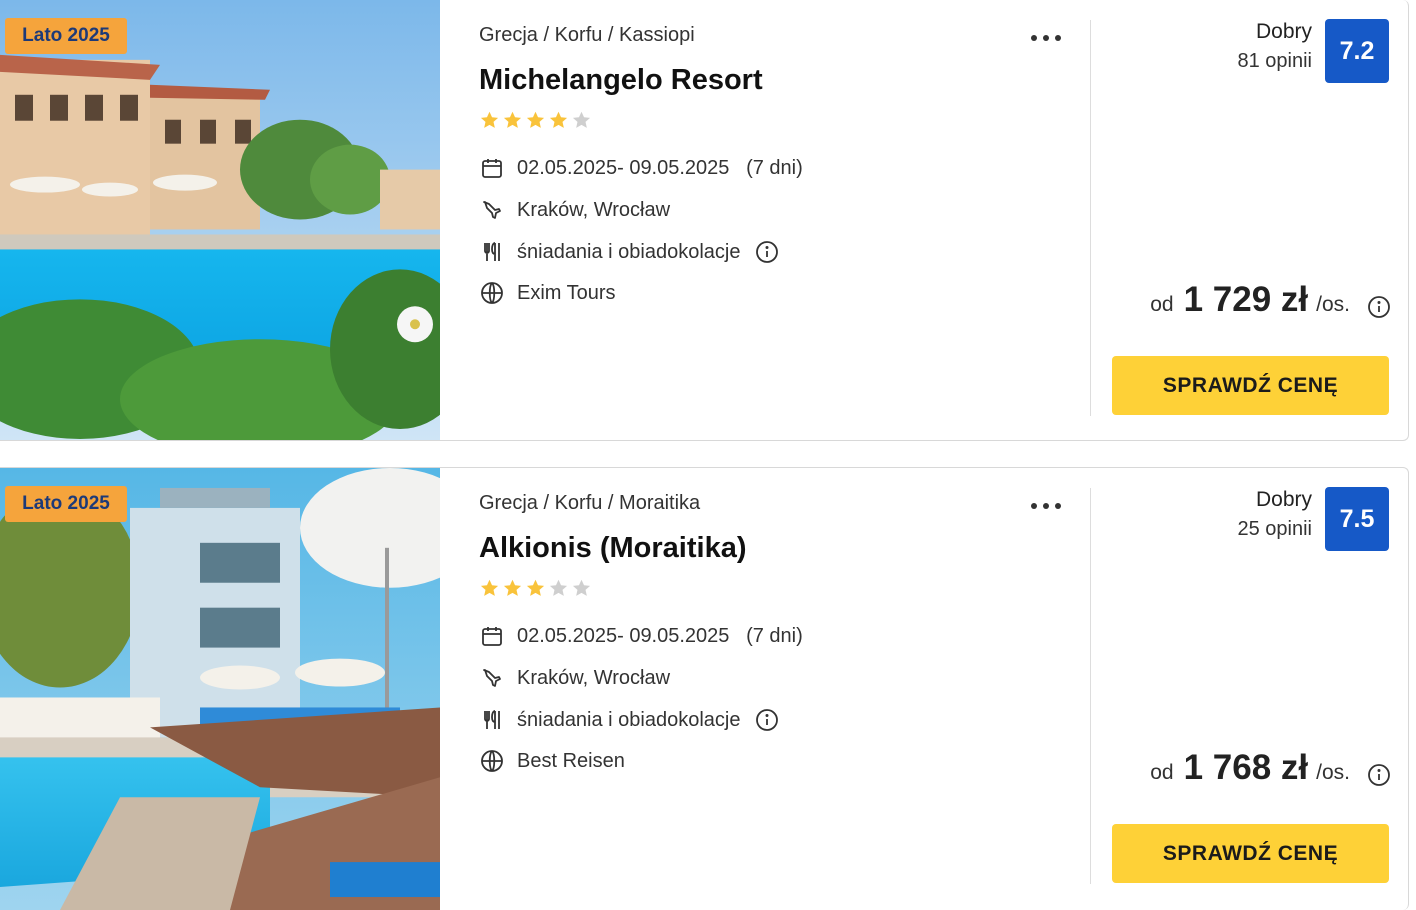 Image resolution: width=1416 pixels, height=910 pixels. What do you see at coordinates (621, 80) in the screenshot?
I see `hotel-title: Michelangelo Resort` at bounding box center [621, 80].